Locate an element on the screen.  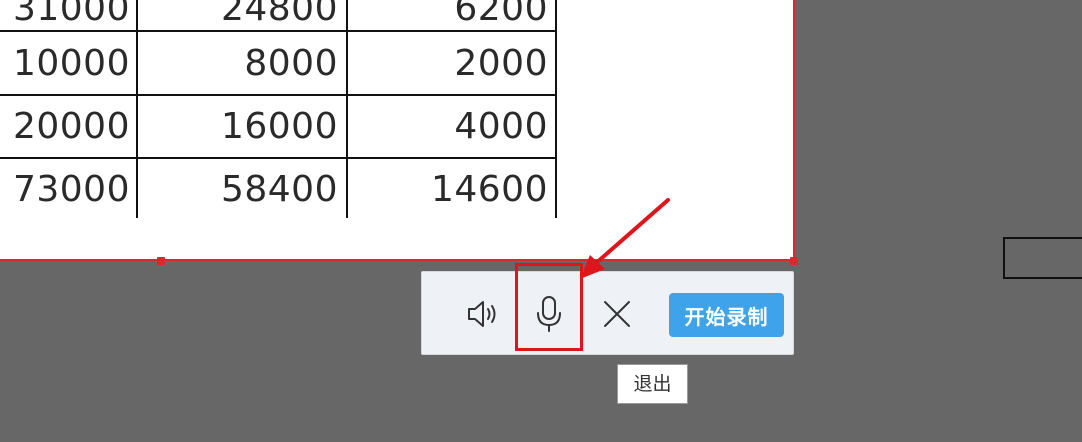
close-icon is located at coordinates (617, 314).